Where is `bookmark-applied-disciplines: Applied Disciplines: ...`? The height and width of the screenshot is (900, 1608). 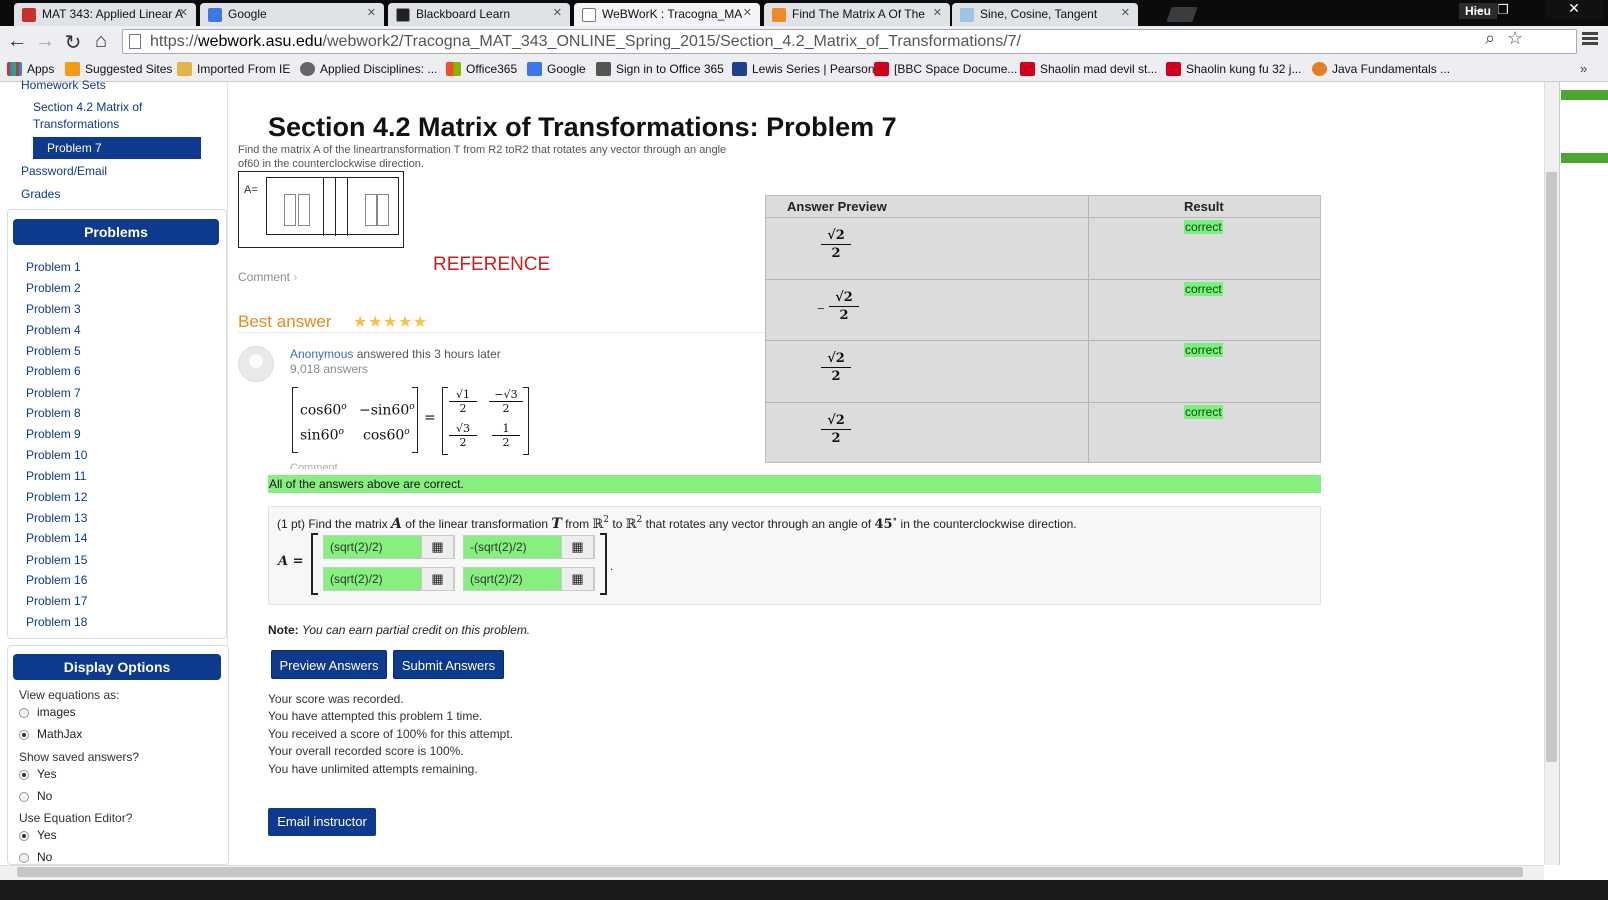
bookmark-applied-disciplines: Applied Disciplines: ... is located at coordinates (368, 69).